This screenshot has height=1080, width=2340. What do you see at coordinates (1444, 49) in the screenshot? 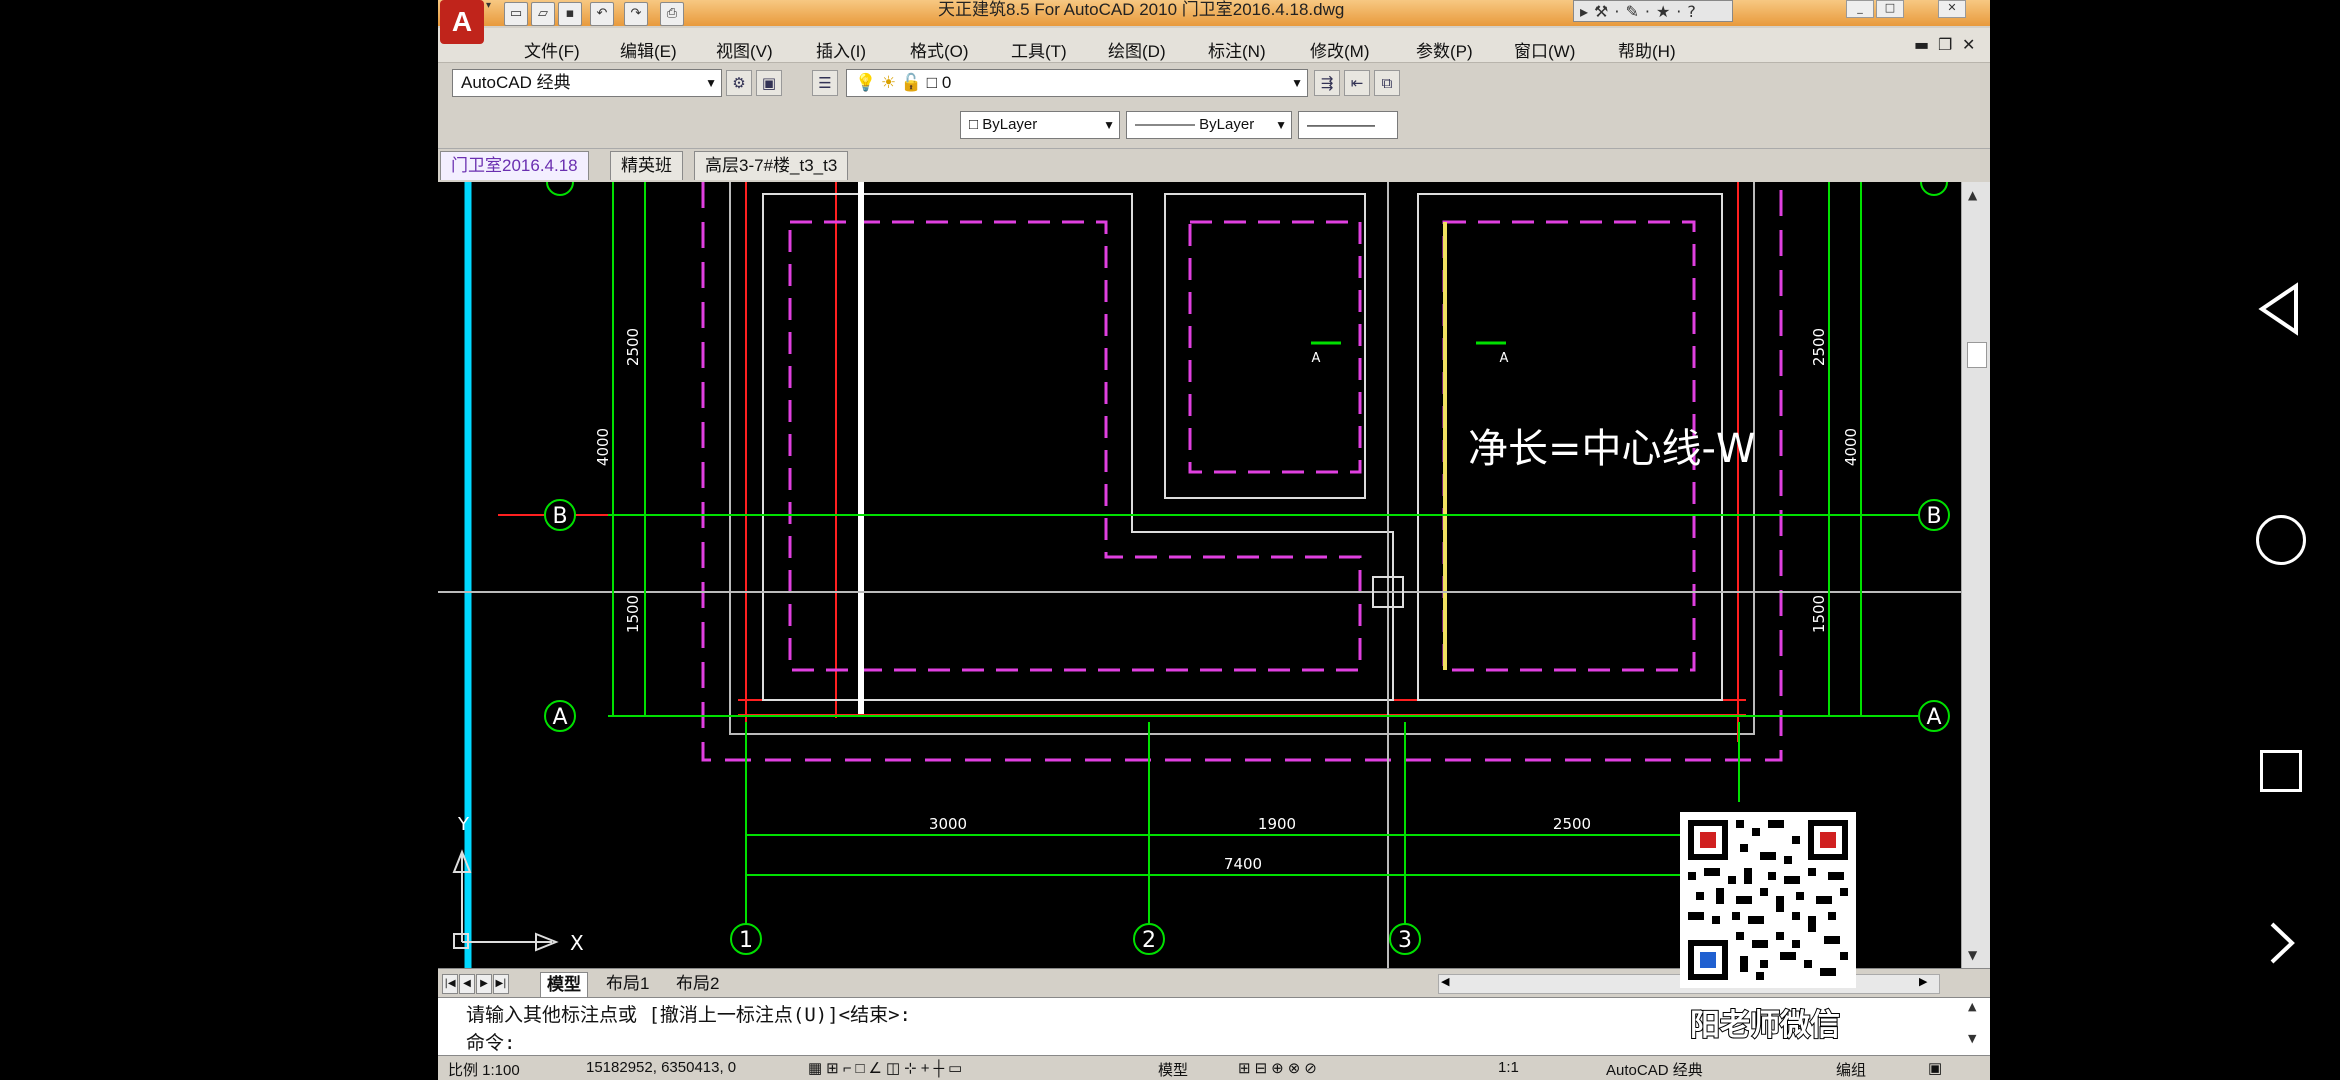
I see `menu-params: 参数(P)` at bounding box center [1444, 49].